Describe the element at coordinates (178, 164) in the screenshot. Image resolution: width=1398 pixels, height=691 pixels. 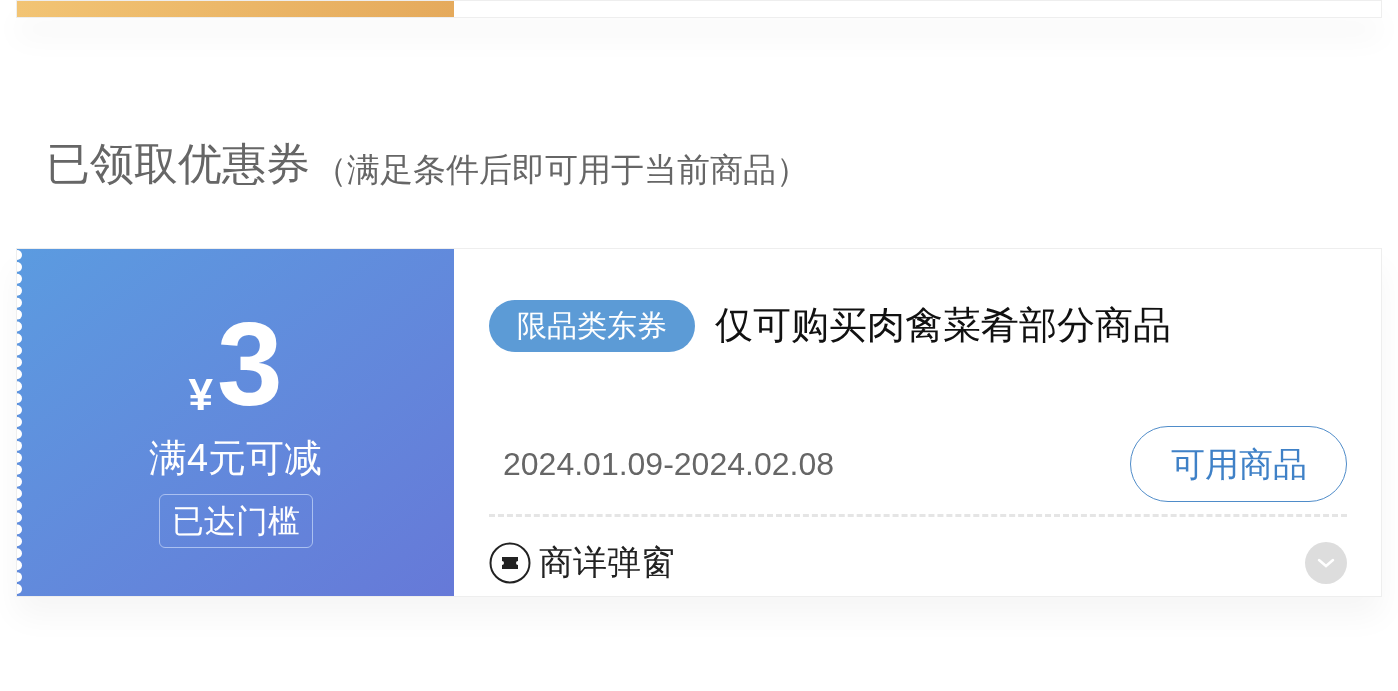
I see `section-title: 已领取优惠券` at that location.